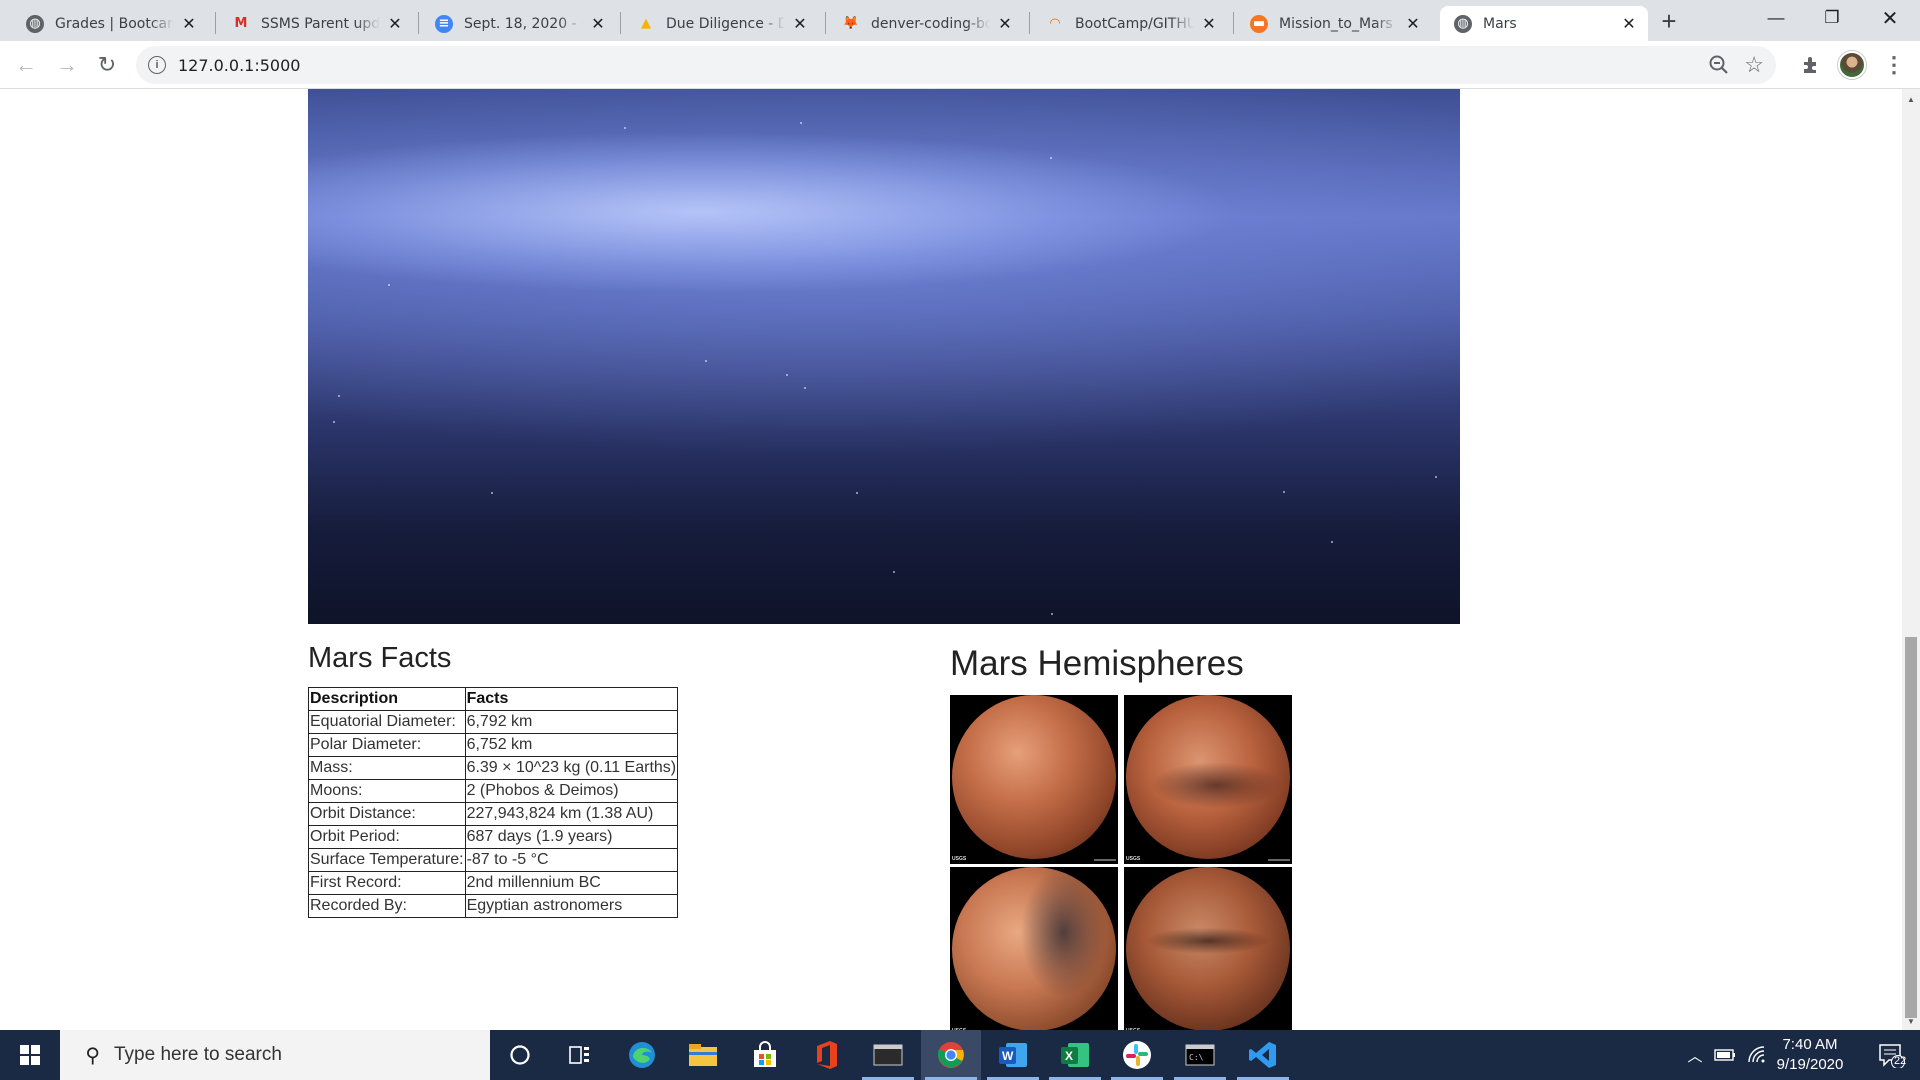  I want to click on edge-icon, so click(642, 1055).